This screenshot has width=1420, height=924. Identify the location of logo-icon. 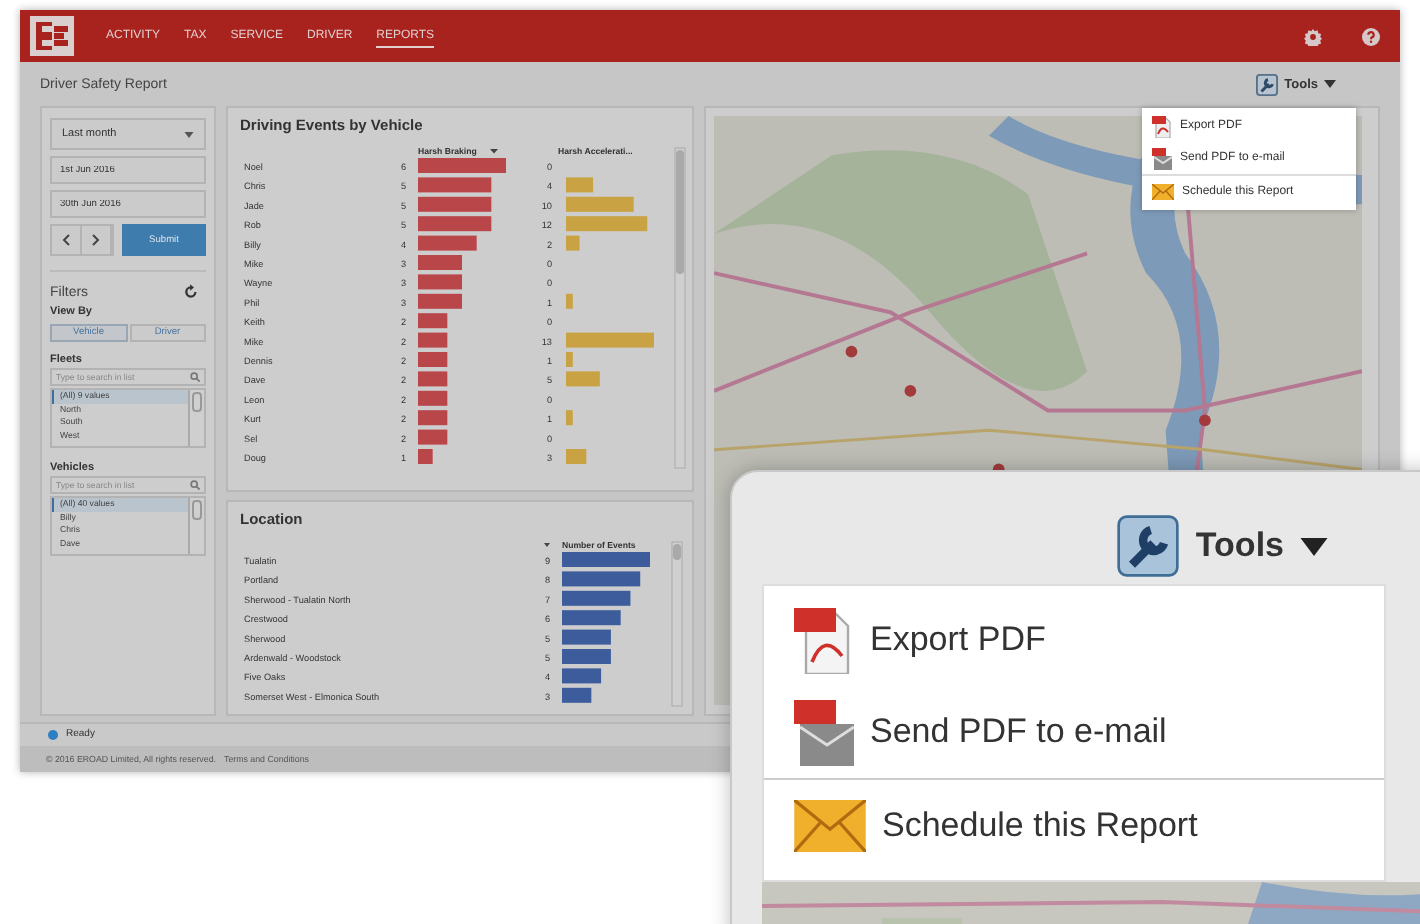
(52, 36).